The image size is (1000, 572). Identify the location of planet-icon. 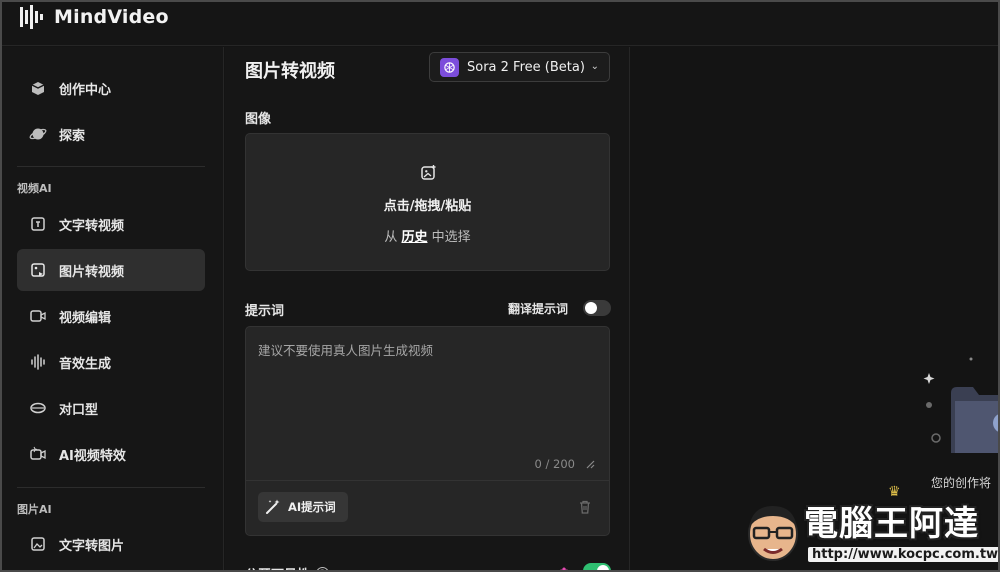
(38, 134).